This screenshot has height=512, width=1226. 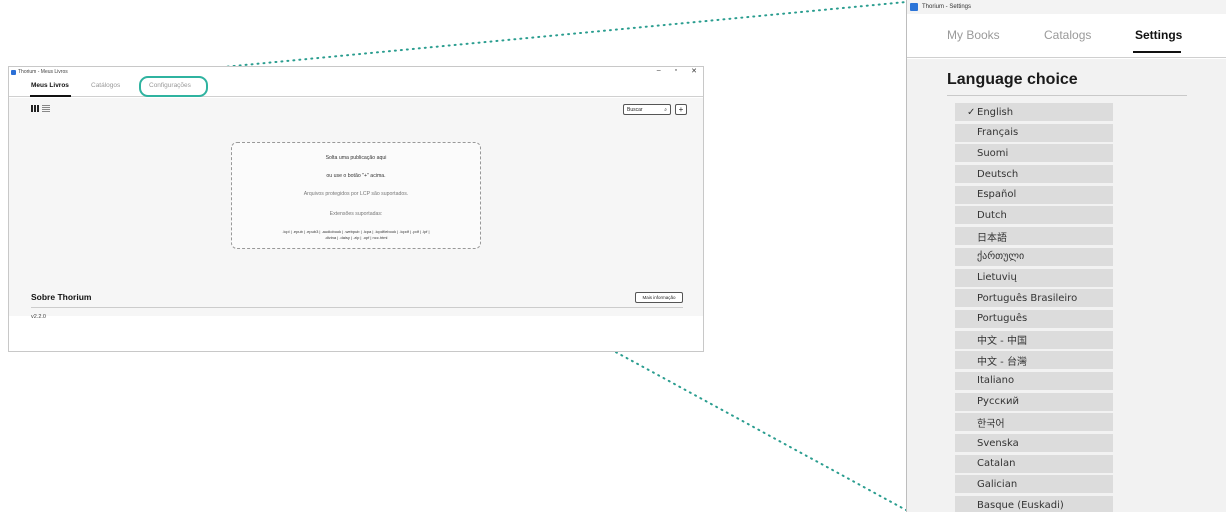 What do you see at coordinates (1034, 174) in the screenshot?
I see `language-option: Deutsch` at bounding box center [1034, 174].